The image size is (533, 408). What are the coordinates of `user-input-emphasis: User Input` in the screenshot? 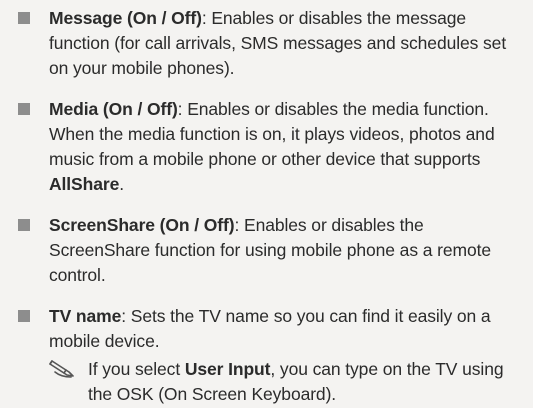 It's located at (227, 369).